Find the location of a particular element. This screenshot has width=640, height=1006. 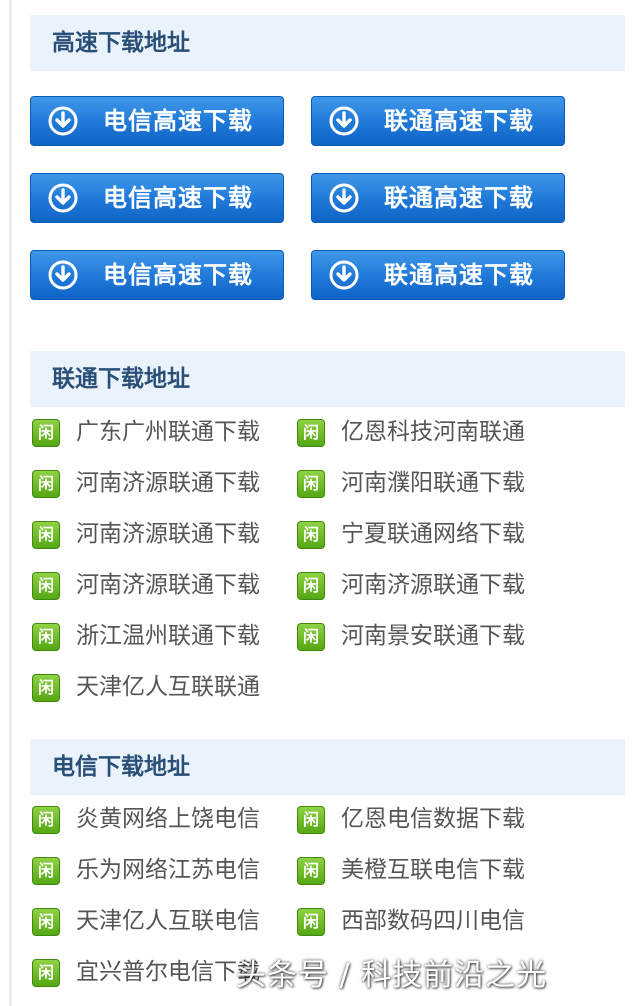

link-label: 西部数码四川电信 is located at coordinates (433, 921).